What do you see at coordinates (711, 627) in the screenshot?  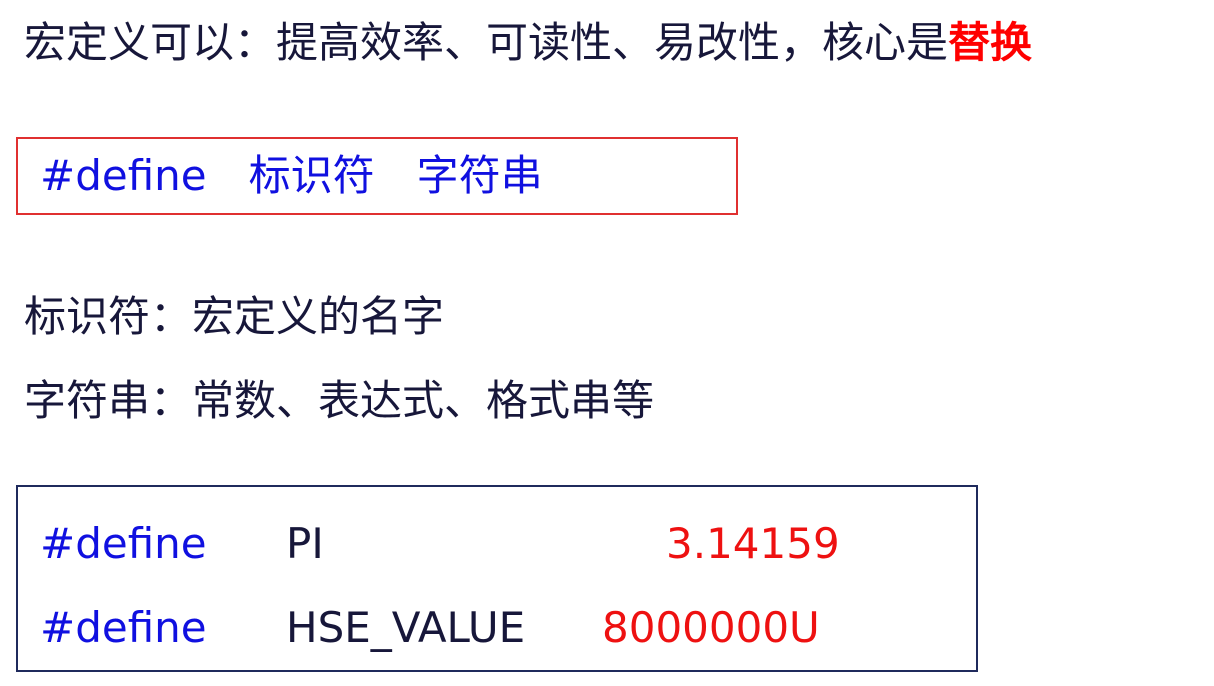 I see `example-2-value: 8000000U` at bounding box center [711, 627].